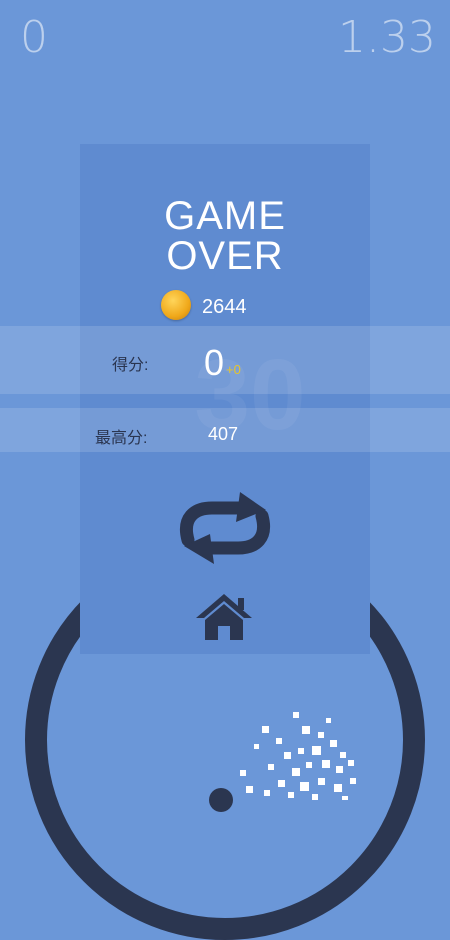 The image size is (450, 940). What do you see at coordinates (233, 369) in the screenshot?
I see `score-delta: +0` at bounding box center [233, 369].